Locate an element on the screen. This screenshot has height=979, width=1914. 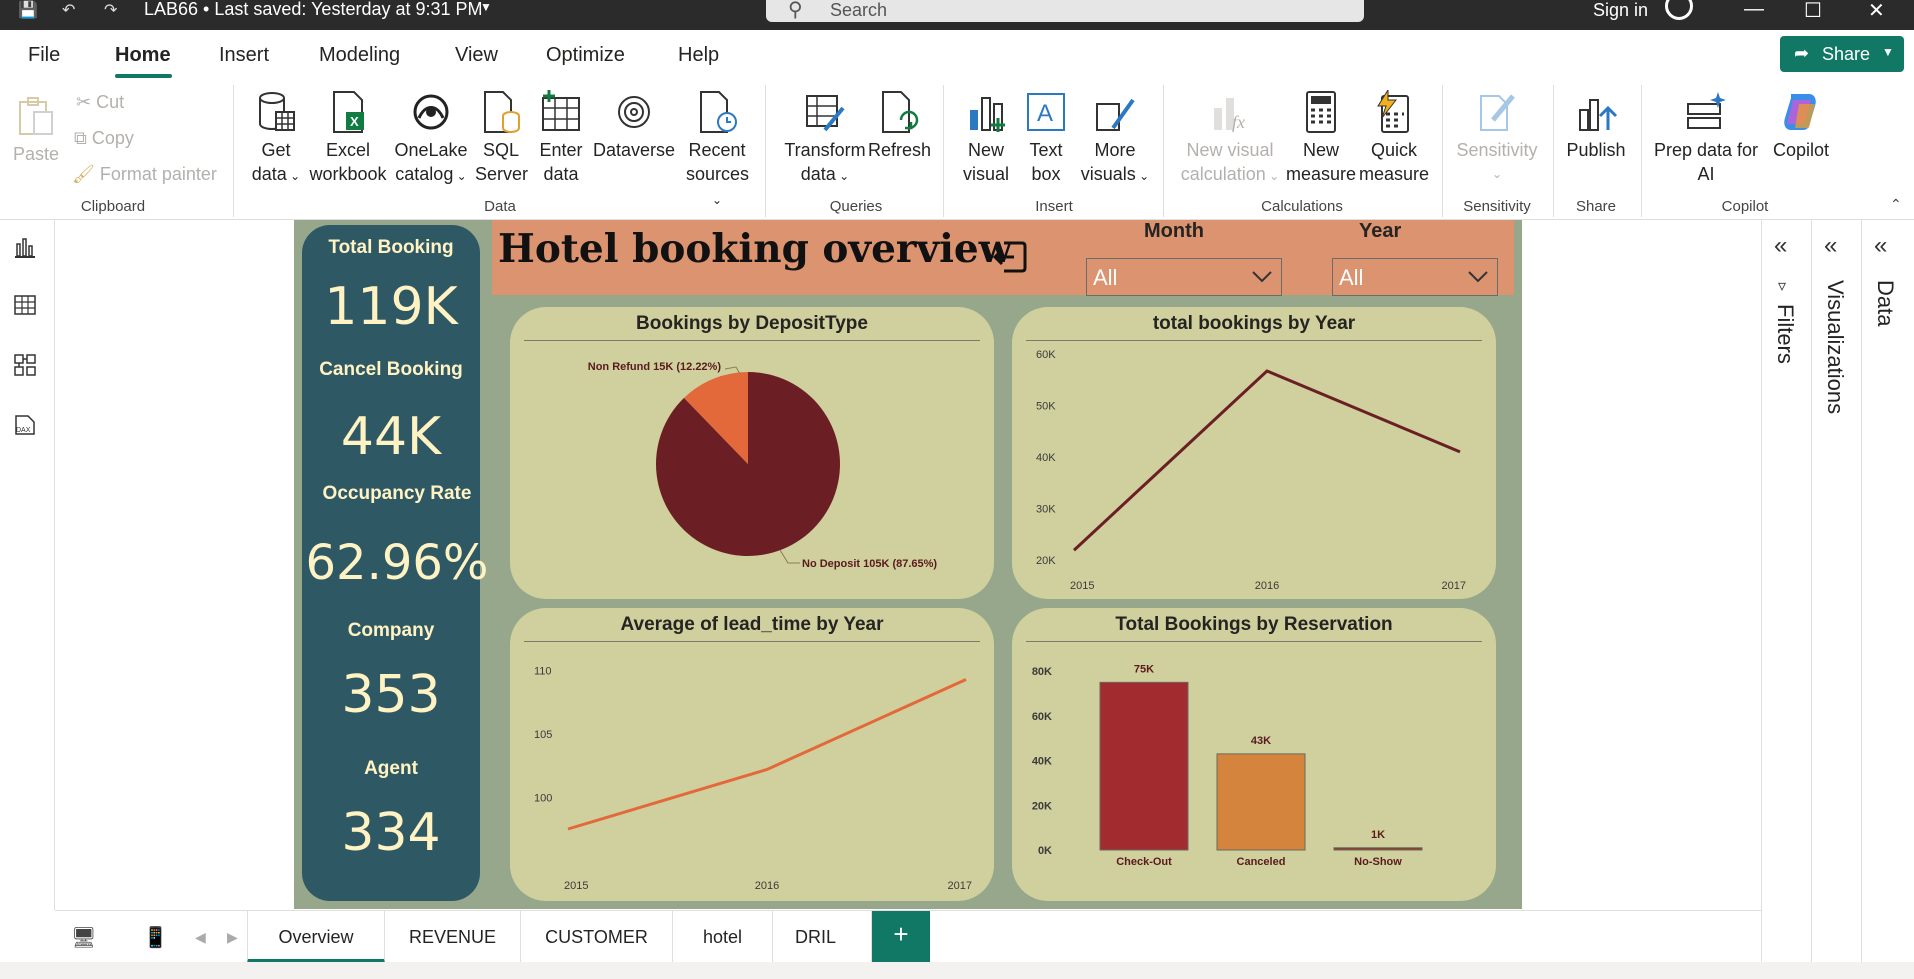
tab-dril: DRIL is located at coordinates (822, 937).